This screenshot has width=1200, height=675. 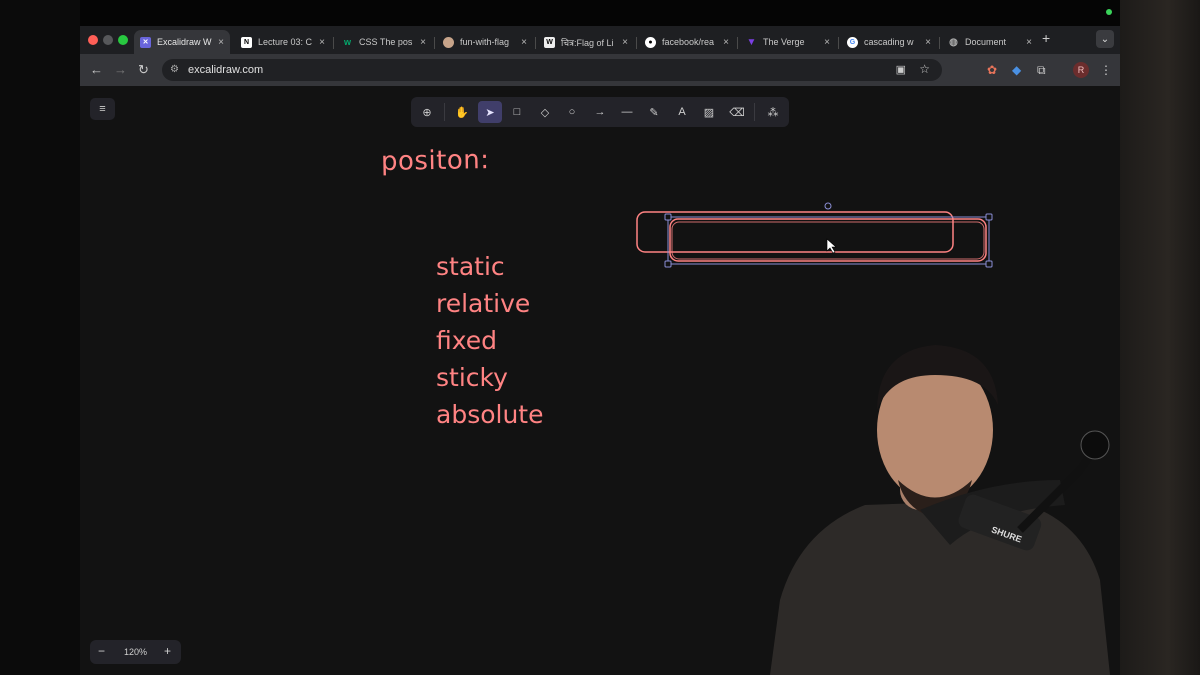 What do you see at coordinates (225, 70) in the screenshot?
I see `url-text: excalidraw.com` at bounding box center [225, 70].